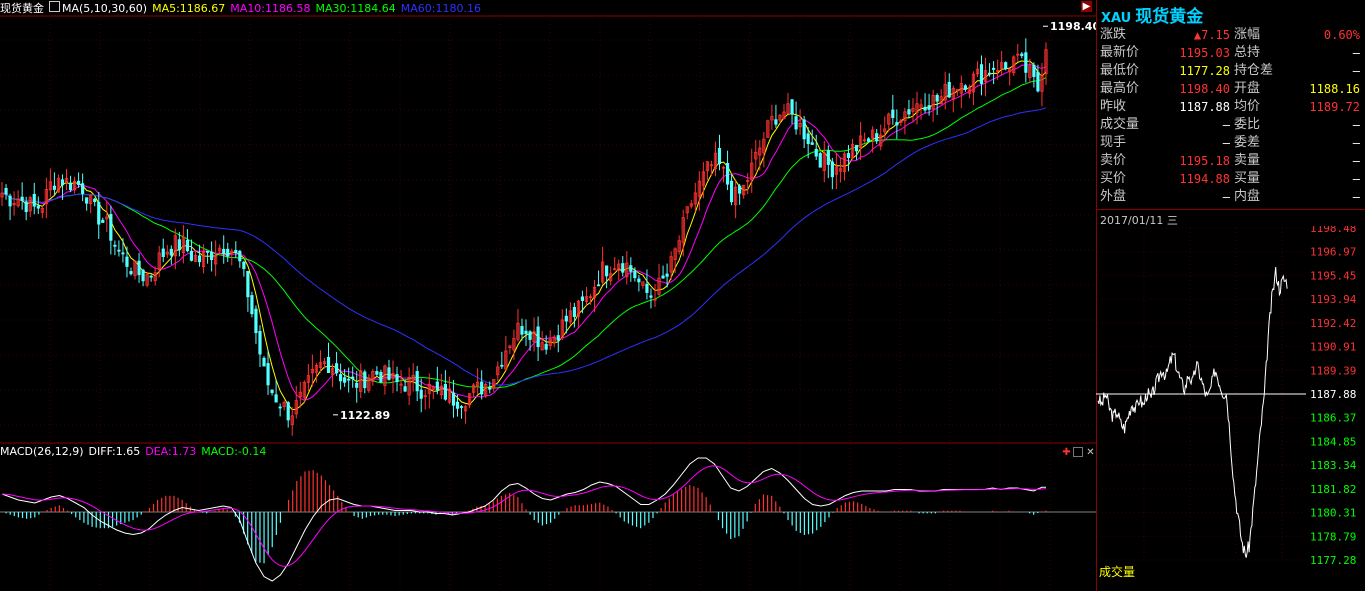 The image size is (1365, 591). What do you see at coordinates (54, 6) in the screenshot?
I see `ma-settings-icon` at bounding box center [54, 6].